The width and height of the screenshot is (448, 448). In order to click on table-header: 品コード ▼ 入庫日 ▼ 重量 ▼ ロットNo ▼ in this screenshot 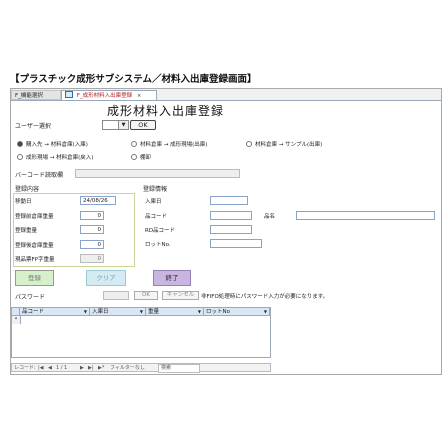, I will do `click(141, 311)`.